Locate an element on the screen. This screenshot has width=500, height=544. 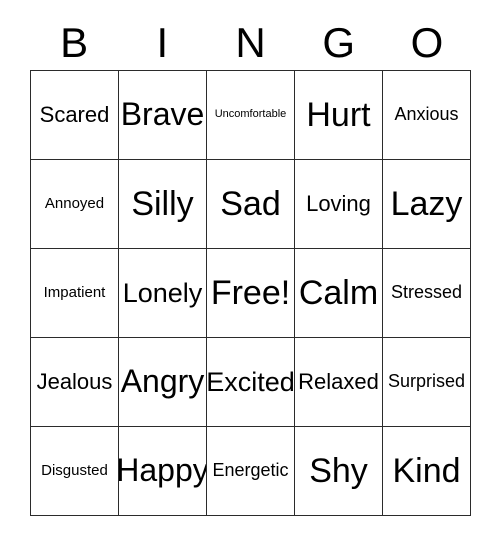
bingo-cell: Happy is located at coordinates (163, 471).